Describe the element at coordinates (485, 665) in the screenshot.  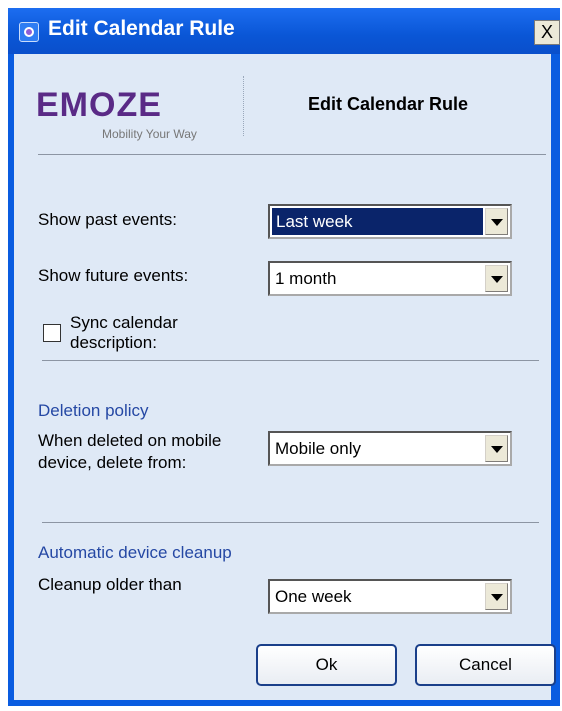
I see `cancel-button: Cancel` at that location.